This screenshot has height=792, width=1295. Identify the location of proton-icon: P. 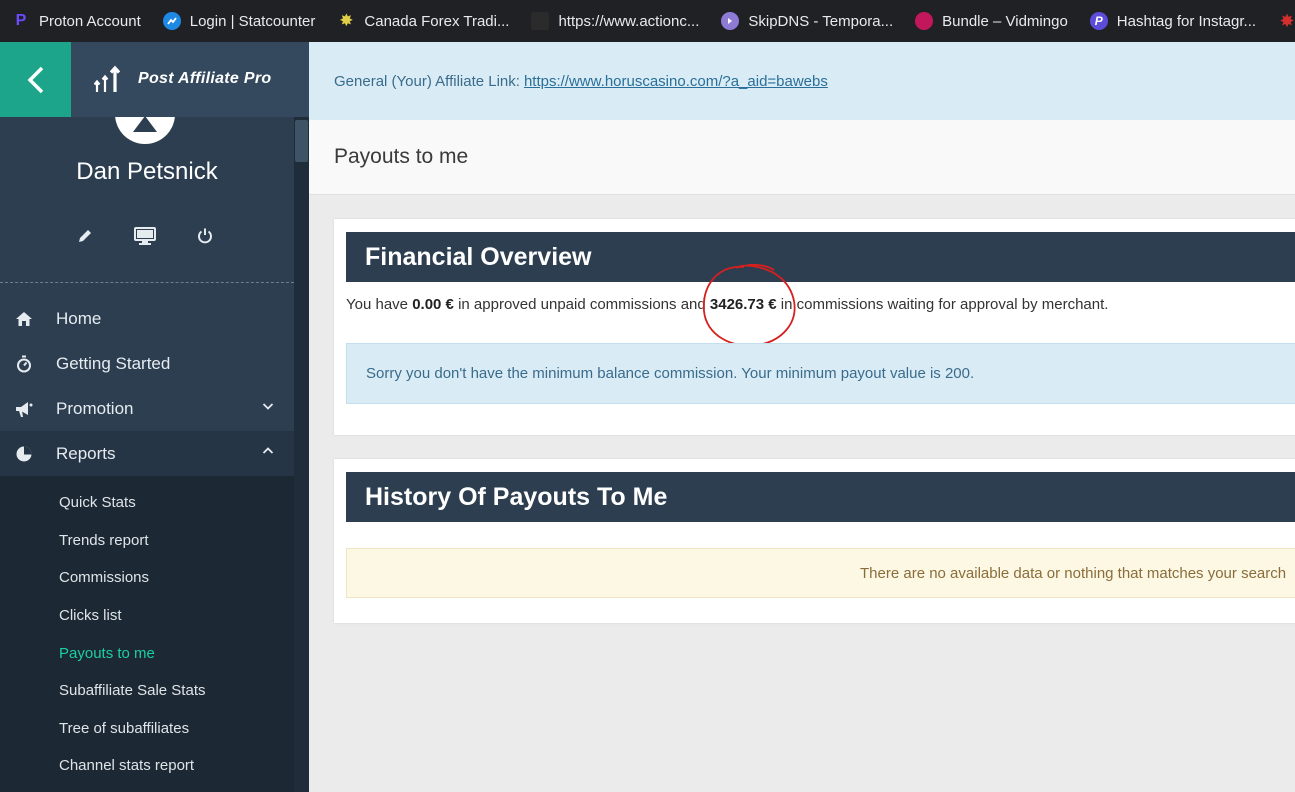
(21, 20).